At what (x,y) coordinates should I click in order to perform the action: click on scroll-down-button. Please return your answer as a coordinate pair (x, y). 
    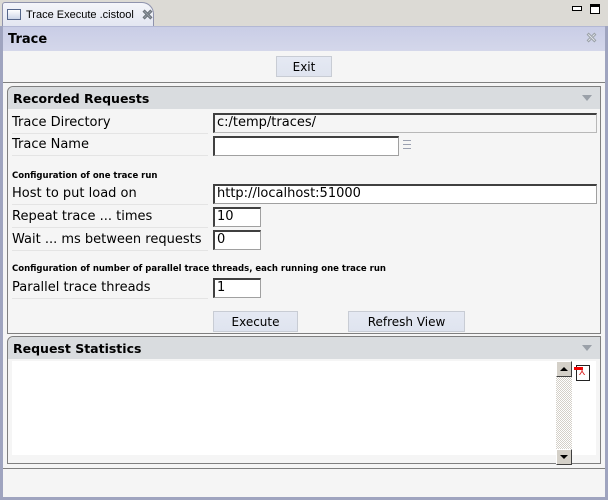
    Looking at the image, I should click on (564, 457).